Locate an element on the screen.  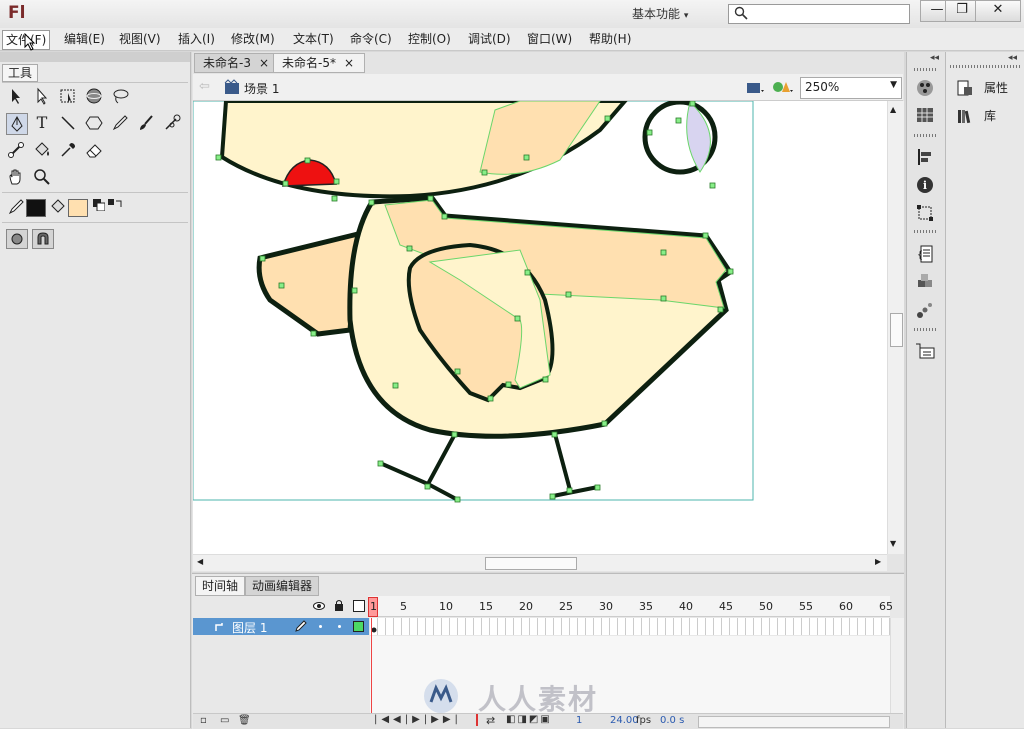
divider is located at coordinates (95, 222).